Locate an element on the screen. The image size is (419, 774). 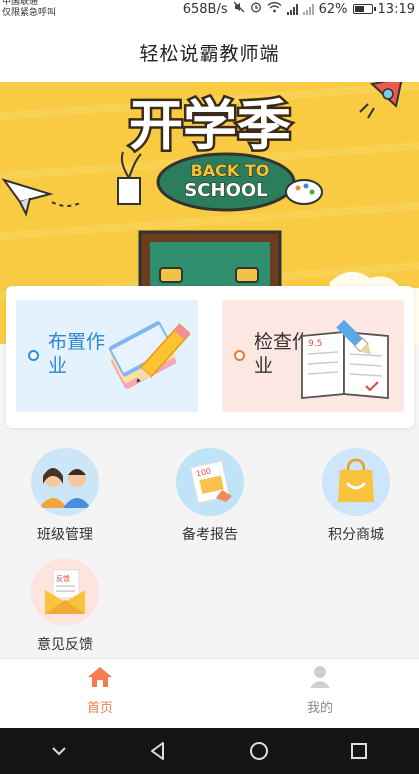
recent-apps-icon is located at coordinates (359, 751).